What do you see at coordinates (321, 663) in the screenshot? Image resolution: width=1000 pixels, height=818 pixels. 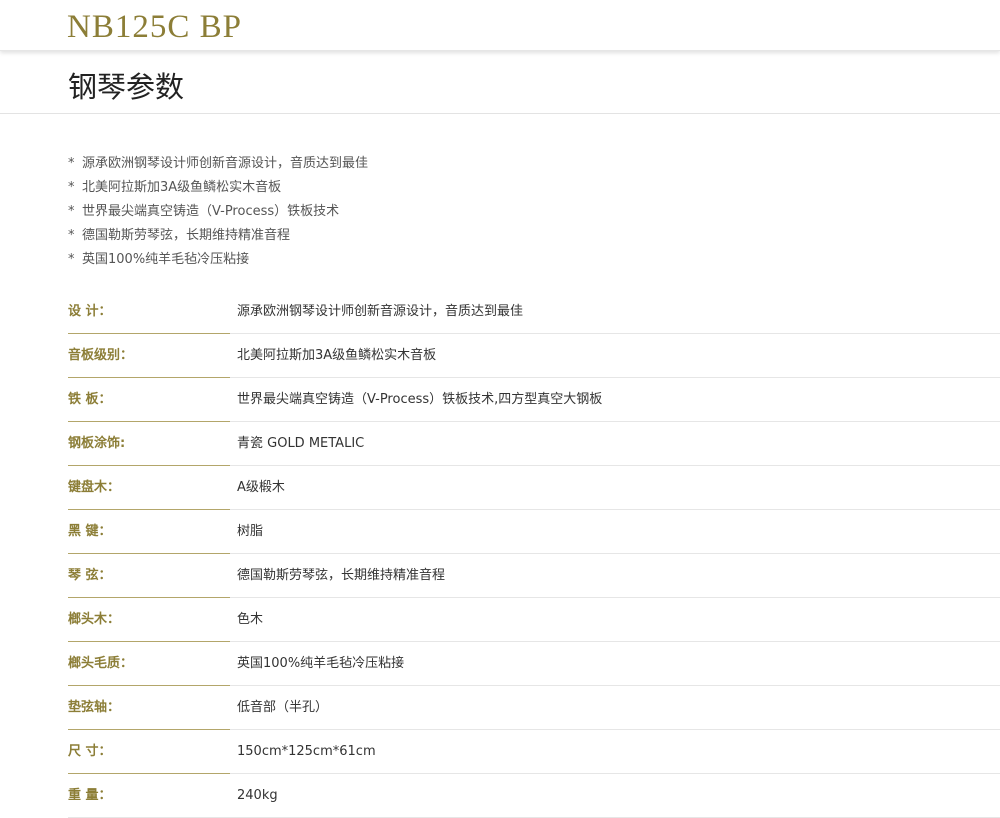 I see `spec-value: 英国100%纯羊毛毡冷压粘接` at bounding box center [321, 663].